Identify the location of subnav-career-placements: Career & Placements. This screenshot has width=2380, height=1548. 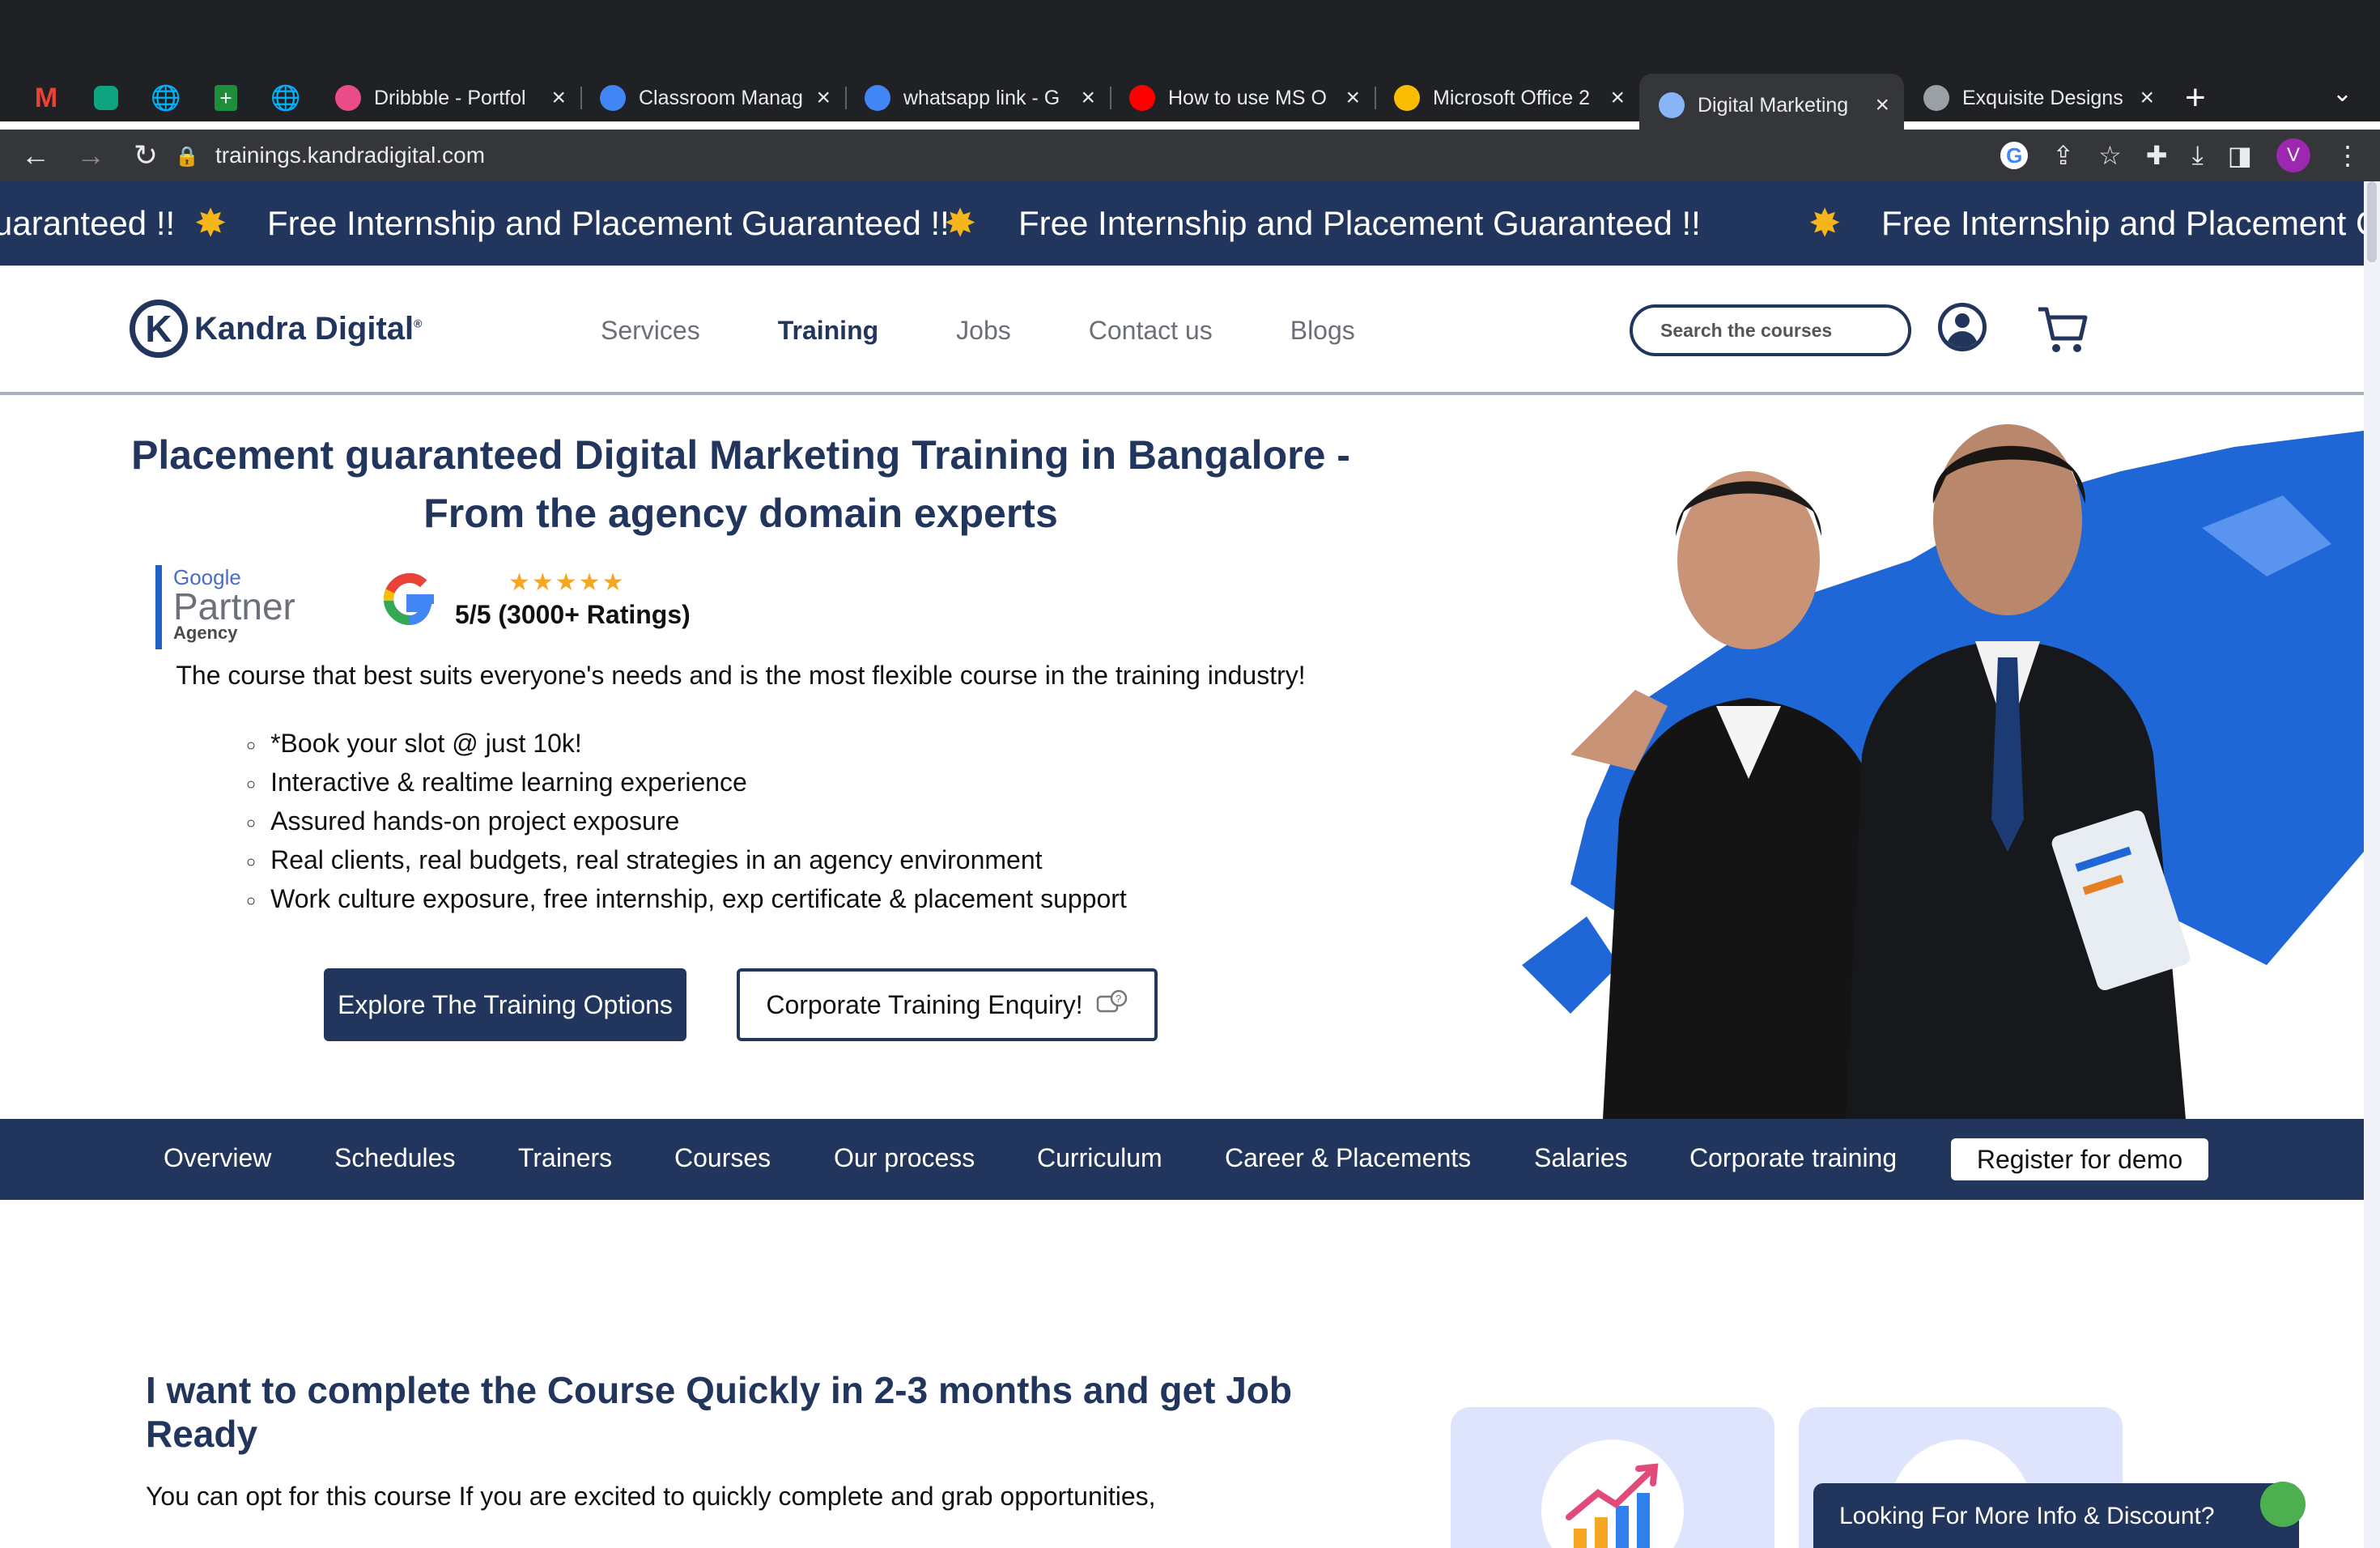
(1348, 1158).